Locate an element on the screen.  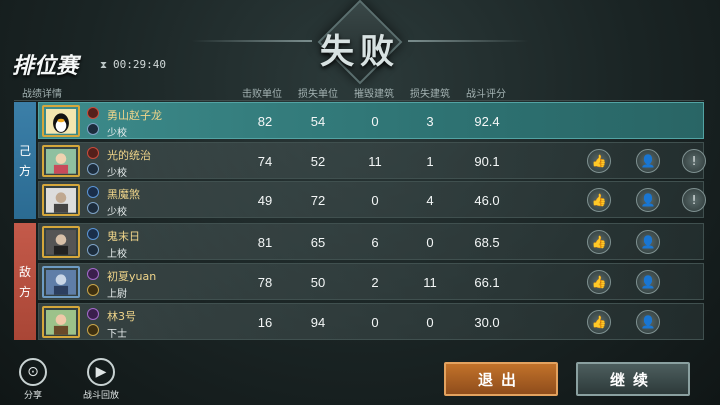
column-header: 战绩详情 击败单位 损失单位 摧毁建筑 损失建筑 战斗评分 is located at coordinates (359, 91).